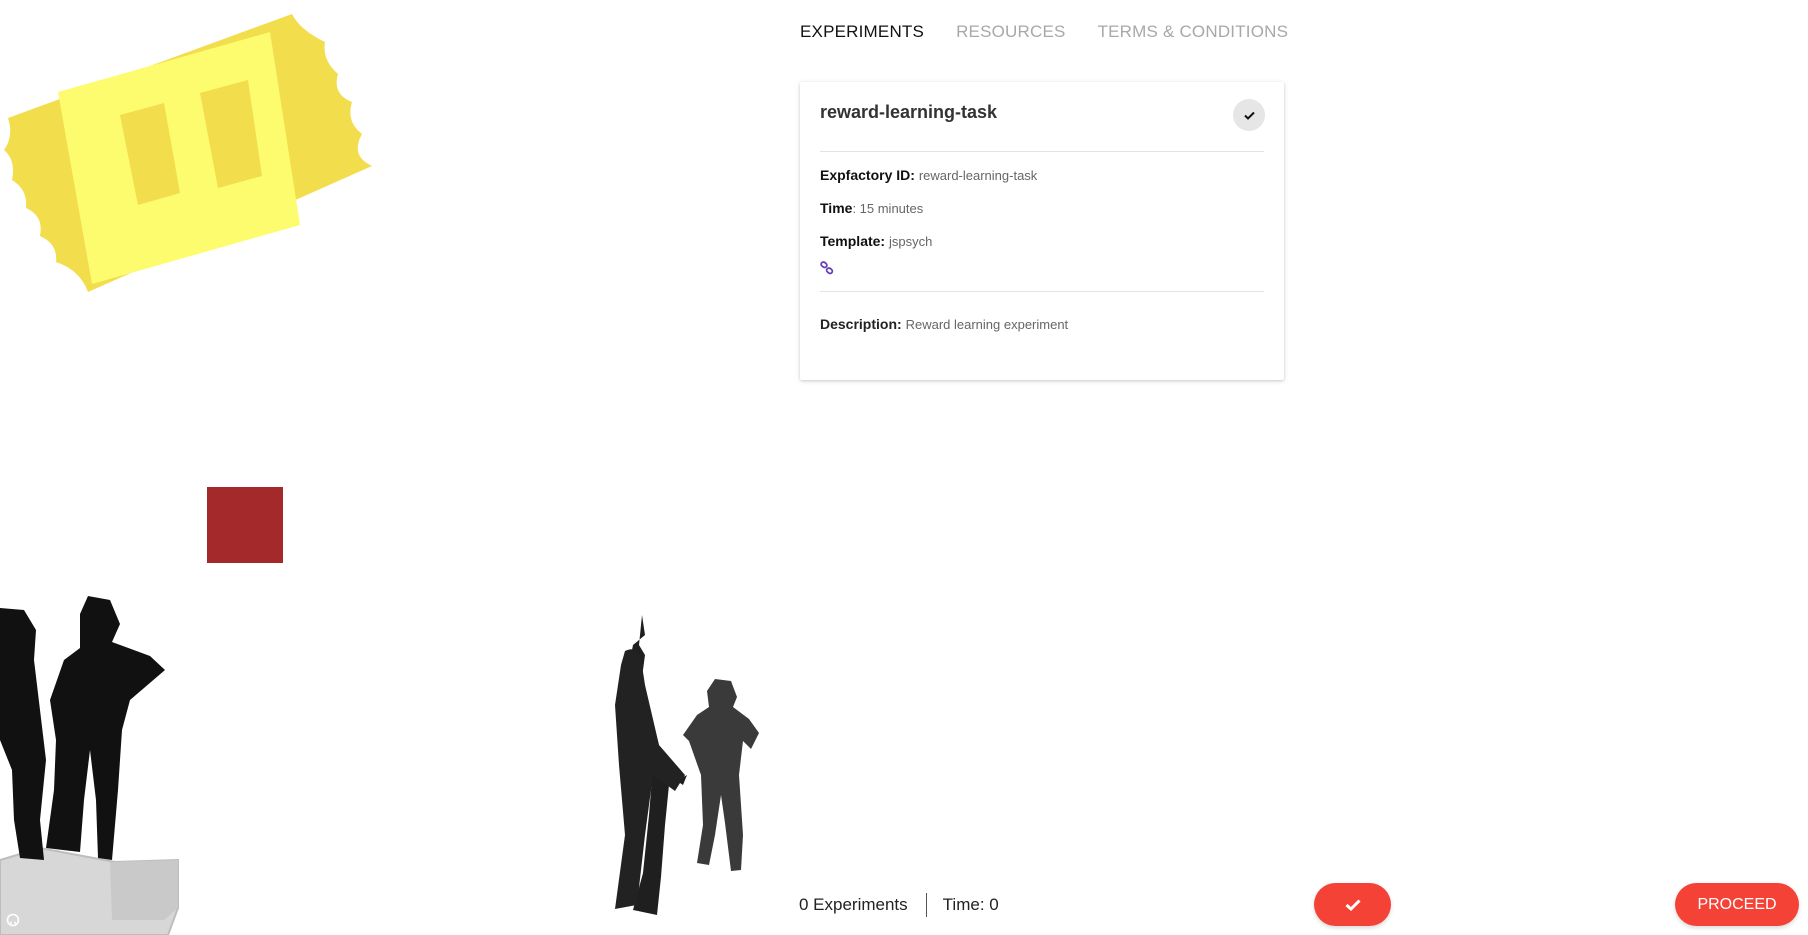 The width and height of the screenshot is (1808, 935). Describe the element at coordinates (1042, 151) in the screenshot. I see `card-divider-top` at that location.